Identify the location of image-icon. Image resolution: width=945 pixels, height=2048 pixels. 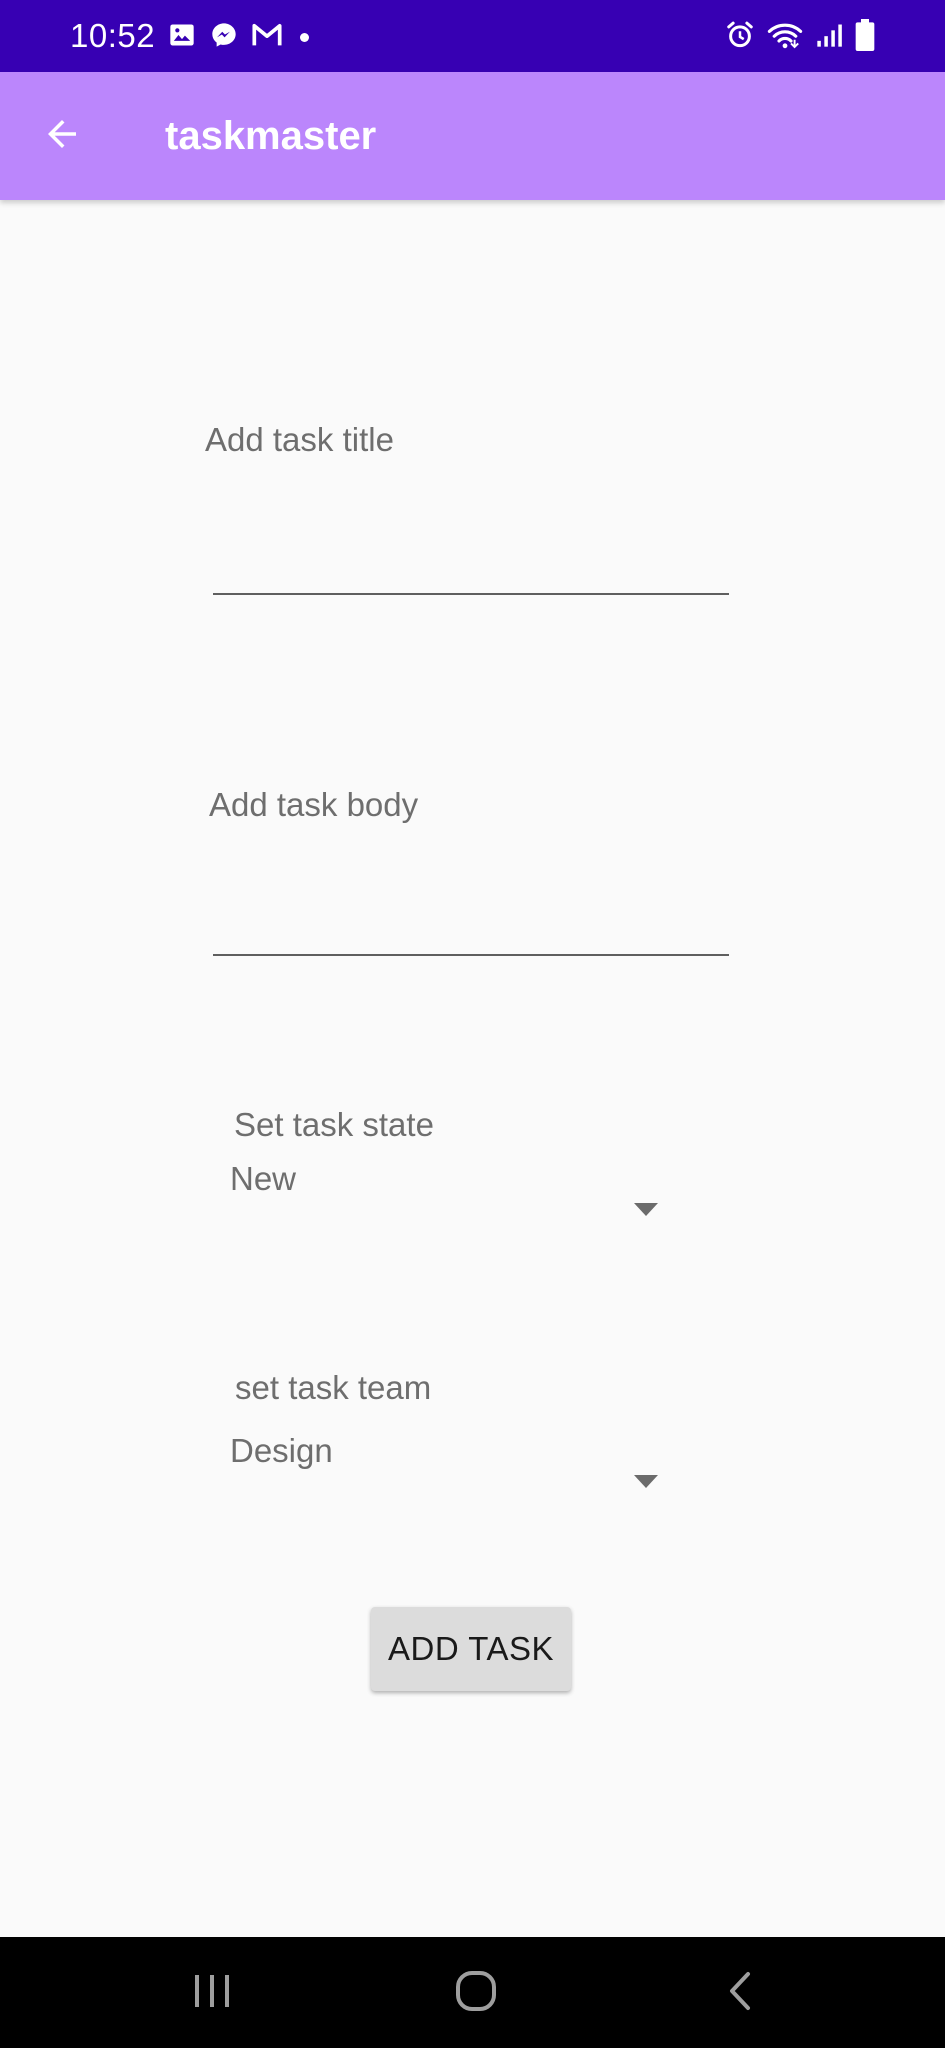
(182, 37).